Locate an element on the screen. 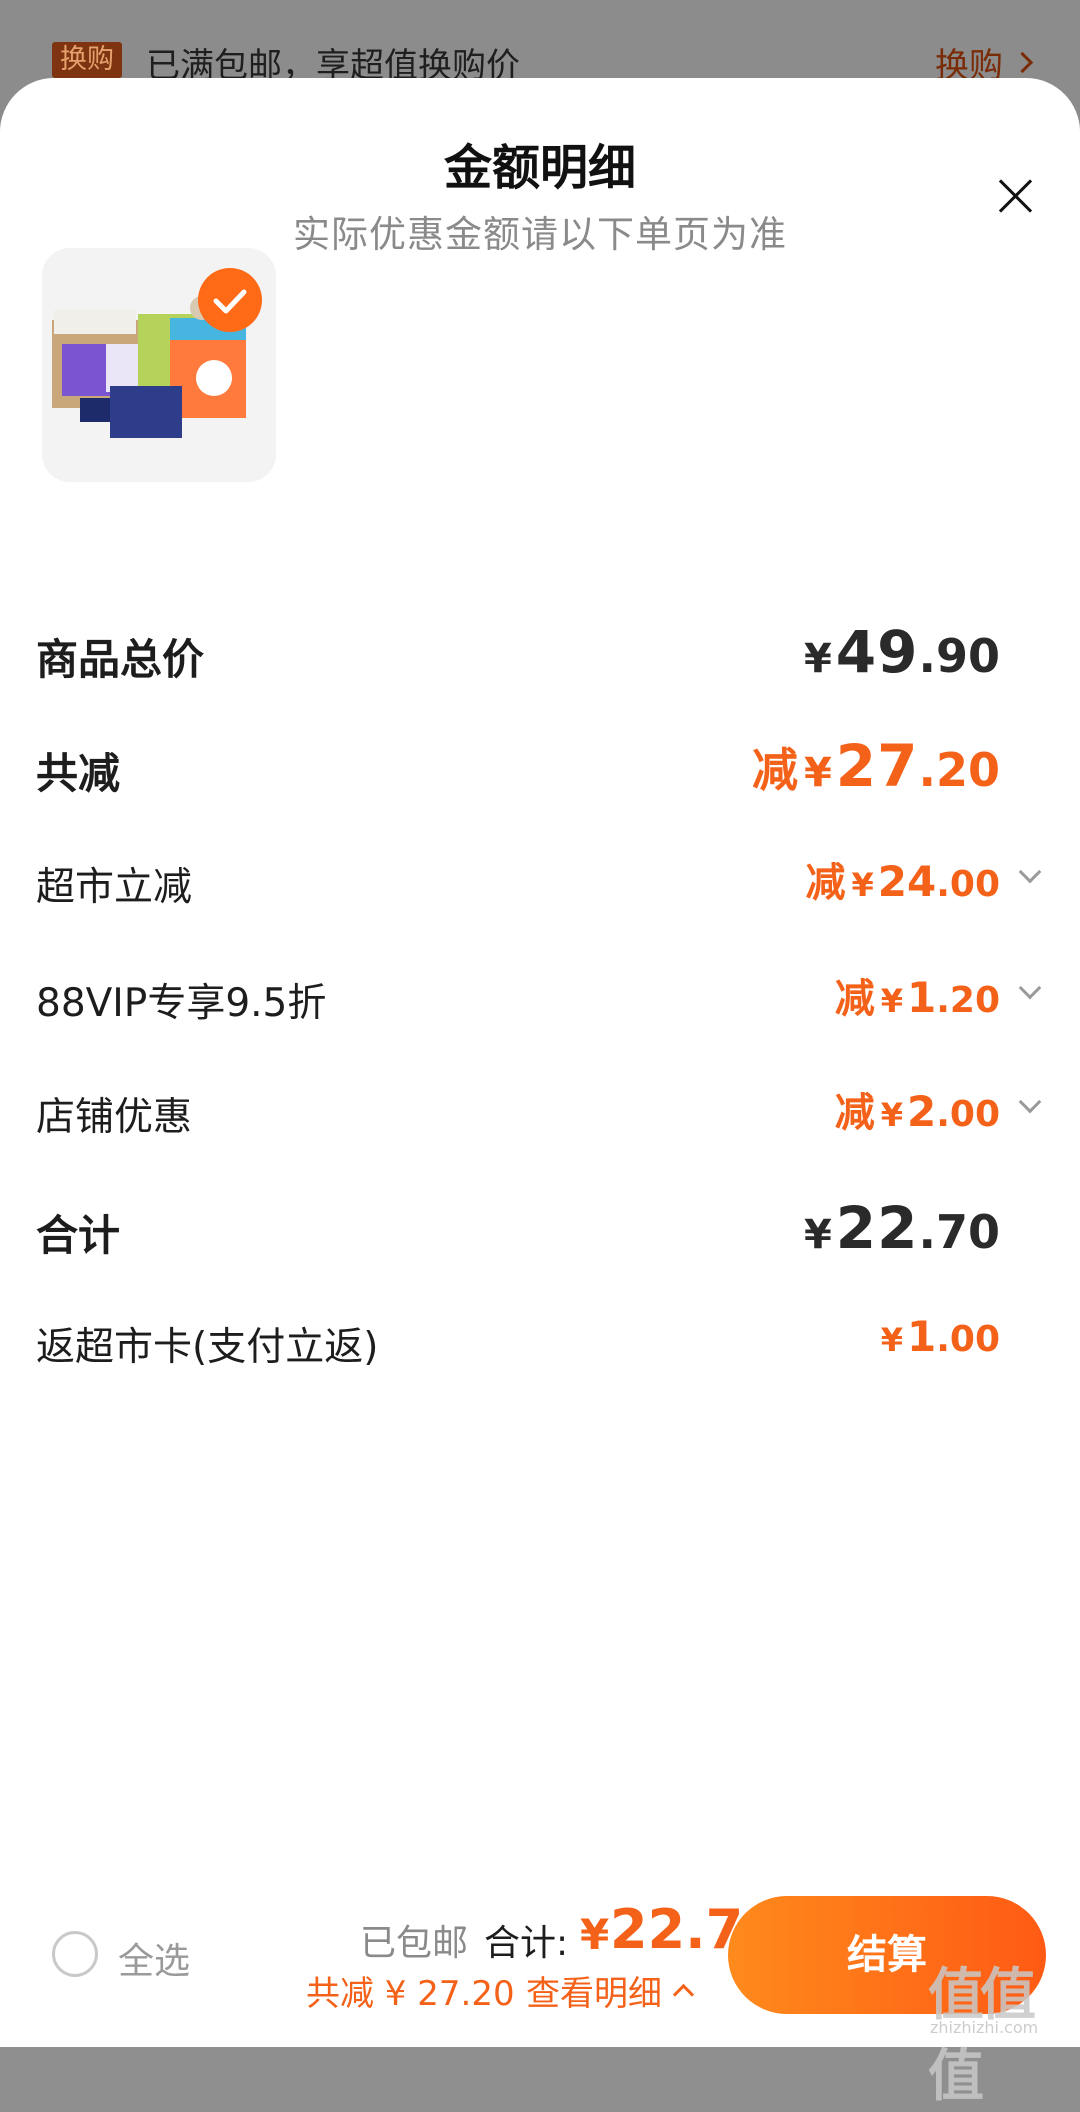 This screenshot has width=1080, height=2112. card-return-int: 1 is located at coordinates (921, 1336).